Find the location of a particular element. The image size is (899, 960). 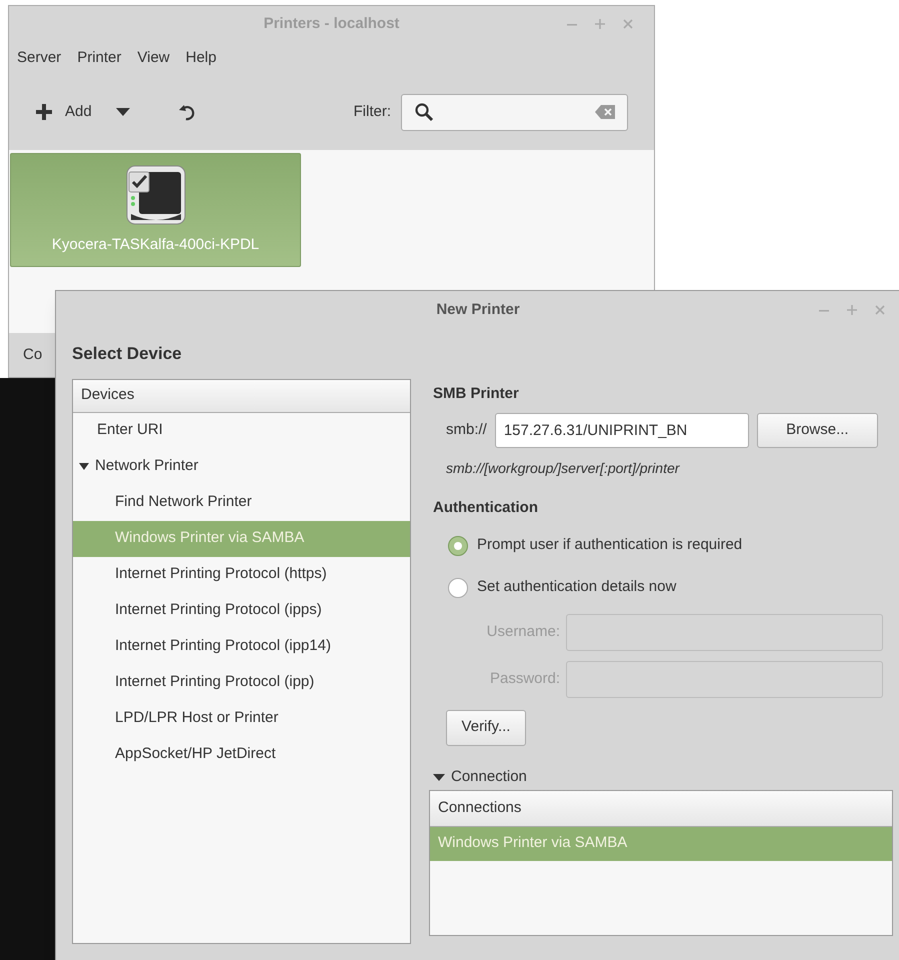

address-hint: smb://[workgroup/]server[:port]/printer is located at coordinates (563, 468).